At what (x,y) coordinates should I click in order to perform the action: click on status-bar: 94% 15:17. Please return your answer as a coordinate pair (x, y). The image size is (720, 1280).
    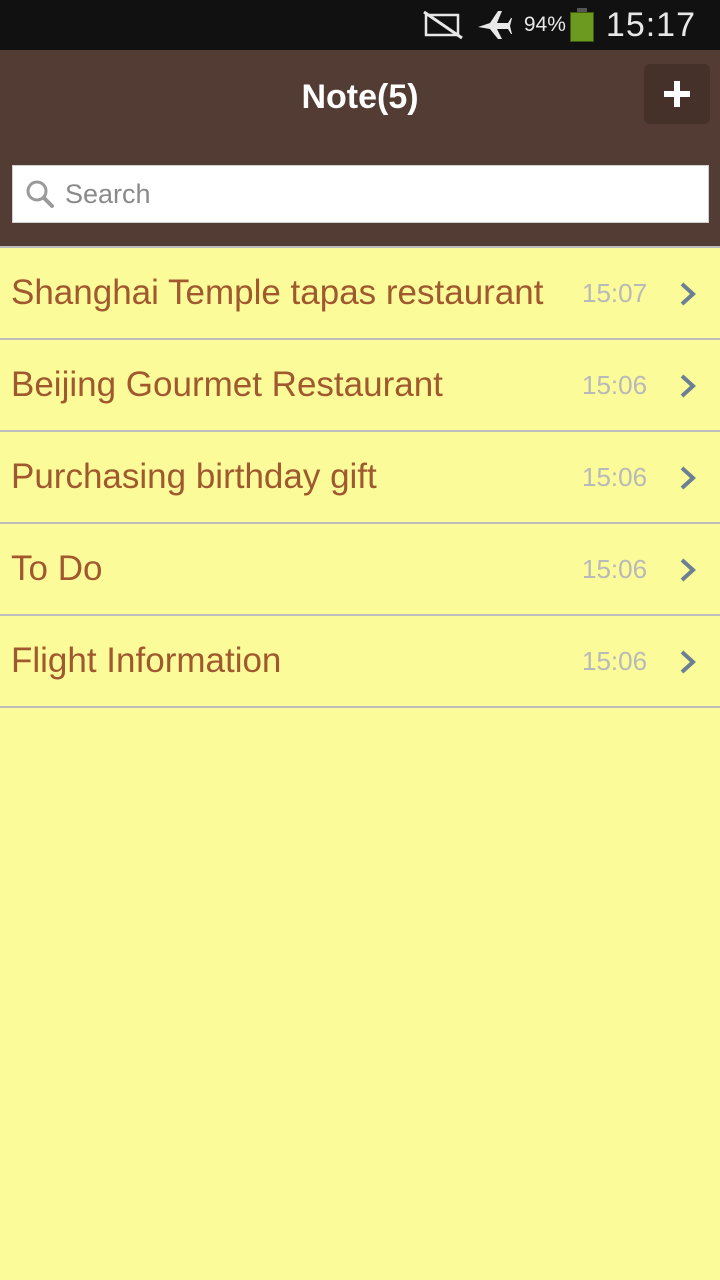
    Looking at the image, I should click on (360, 25).